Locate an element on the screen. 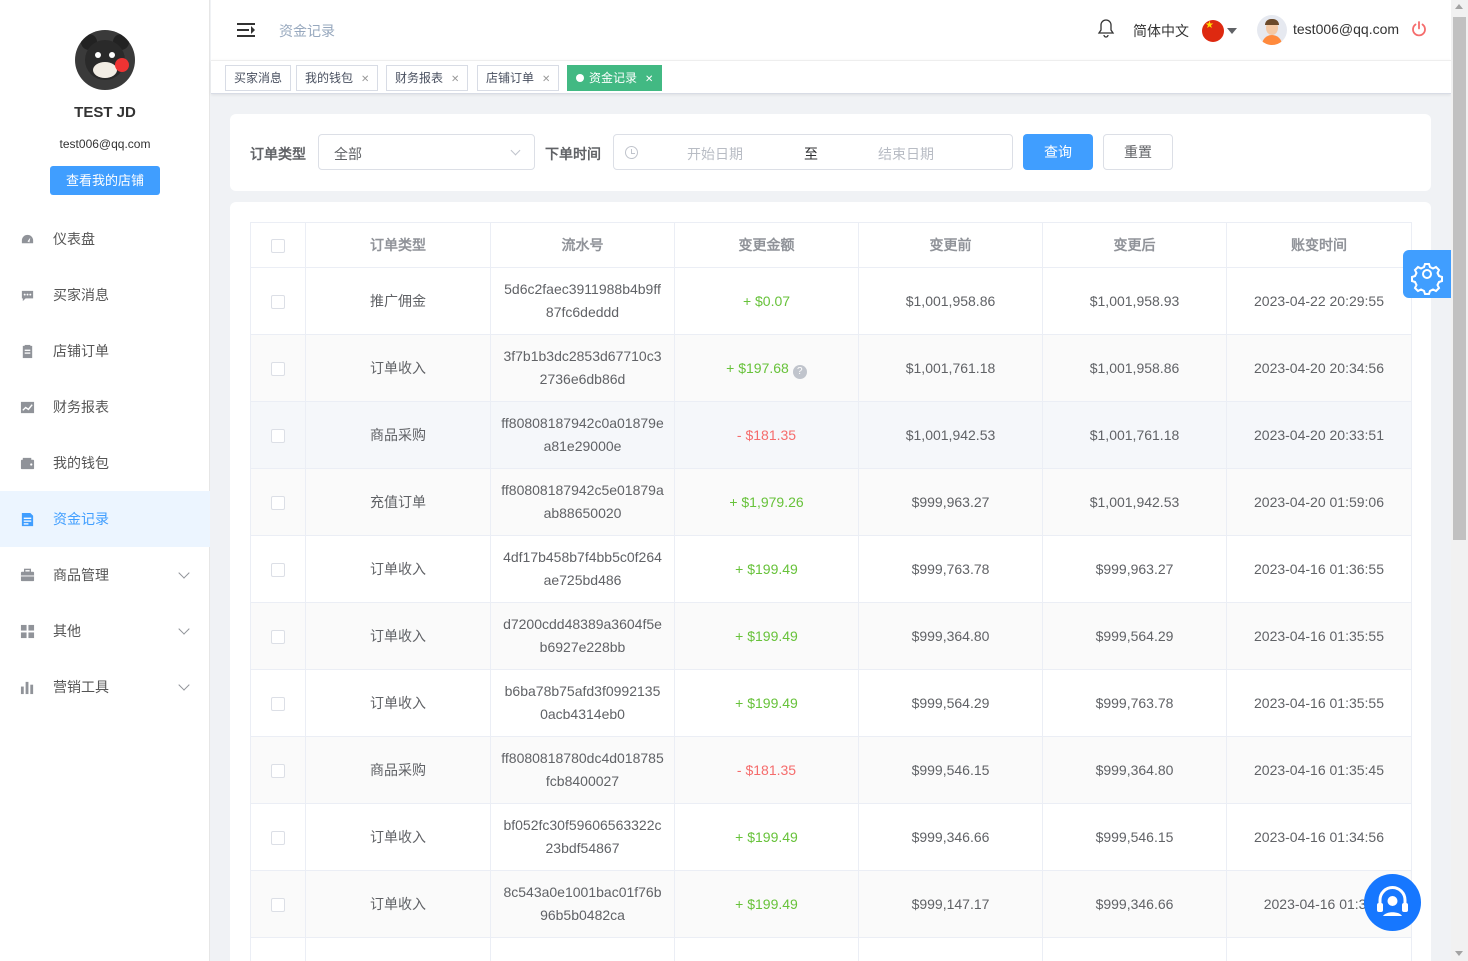 The height and width of the screenshot is (961, 1468). view-my-store-button: 查看我的店铺 is located at coordinates (105, 180).